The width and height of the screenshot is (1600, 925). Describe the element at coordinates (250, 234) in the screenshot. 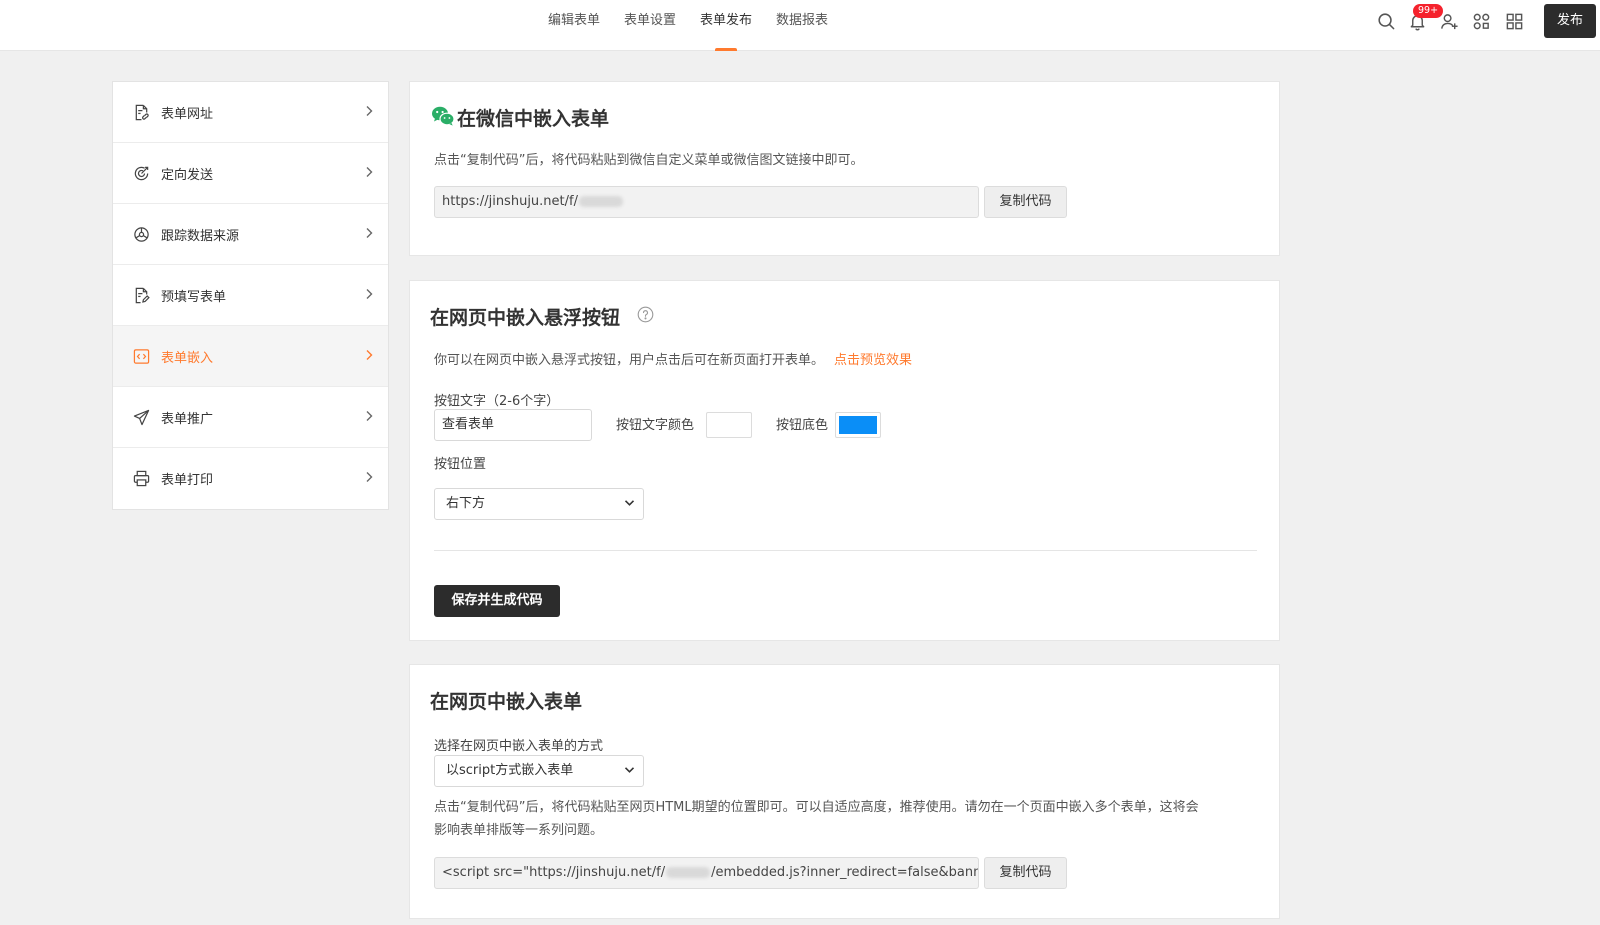

I see `sidebar-item-track-source: 跟踪数据来源` at that location.